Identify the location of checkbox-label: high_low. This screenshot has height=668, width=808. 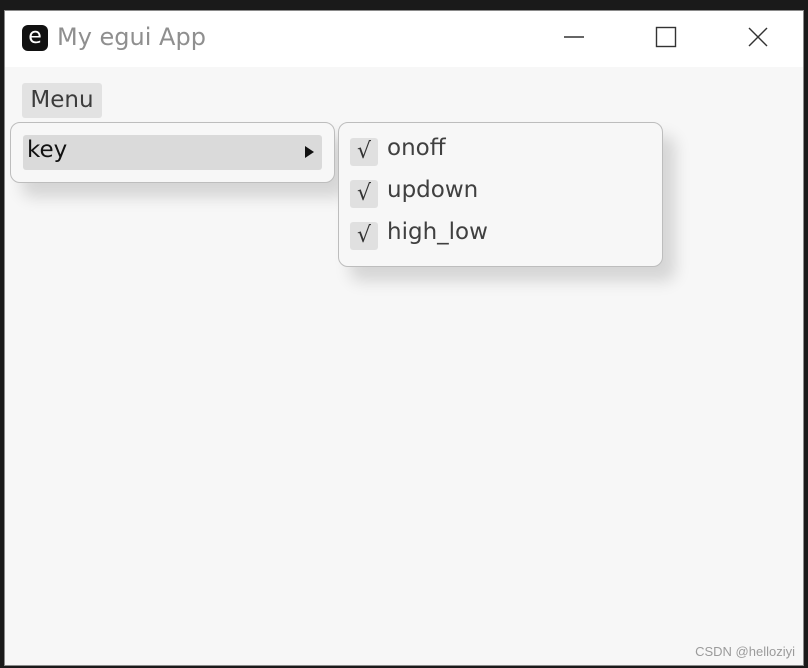
(437, 232).